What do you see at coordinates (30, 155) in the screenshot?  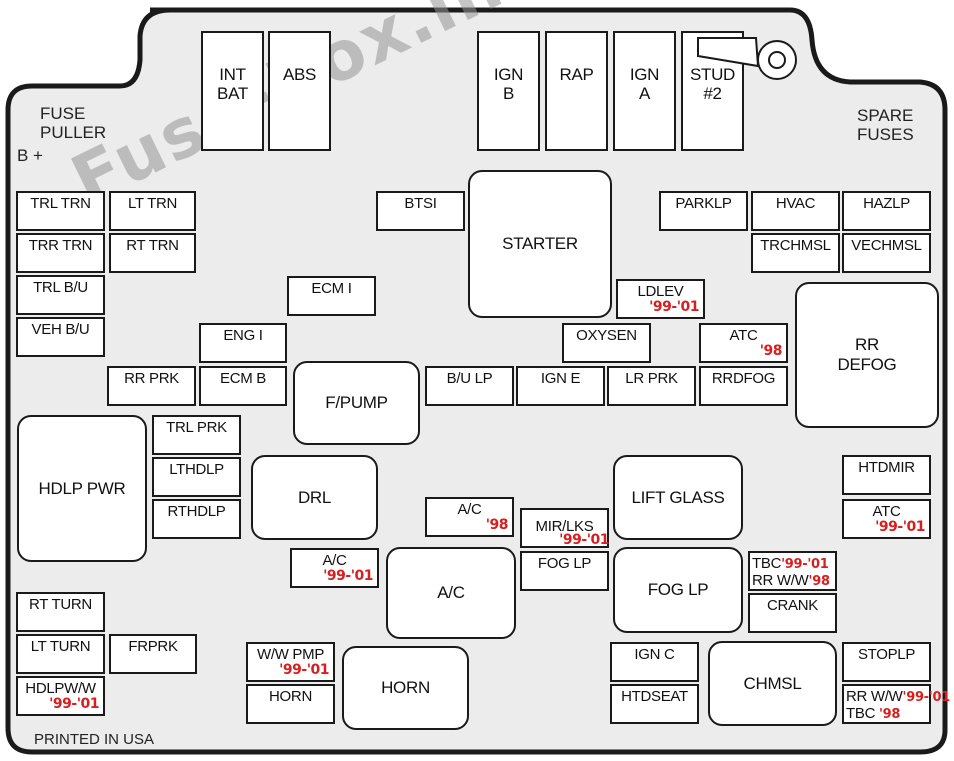 I see `b-plus-label: B +` at bounding box center [30, 155].